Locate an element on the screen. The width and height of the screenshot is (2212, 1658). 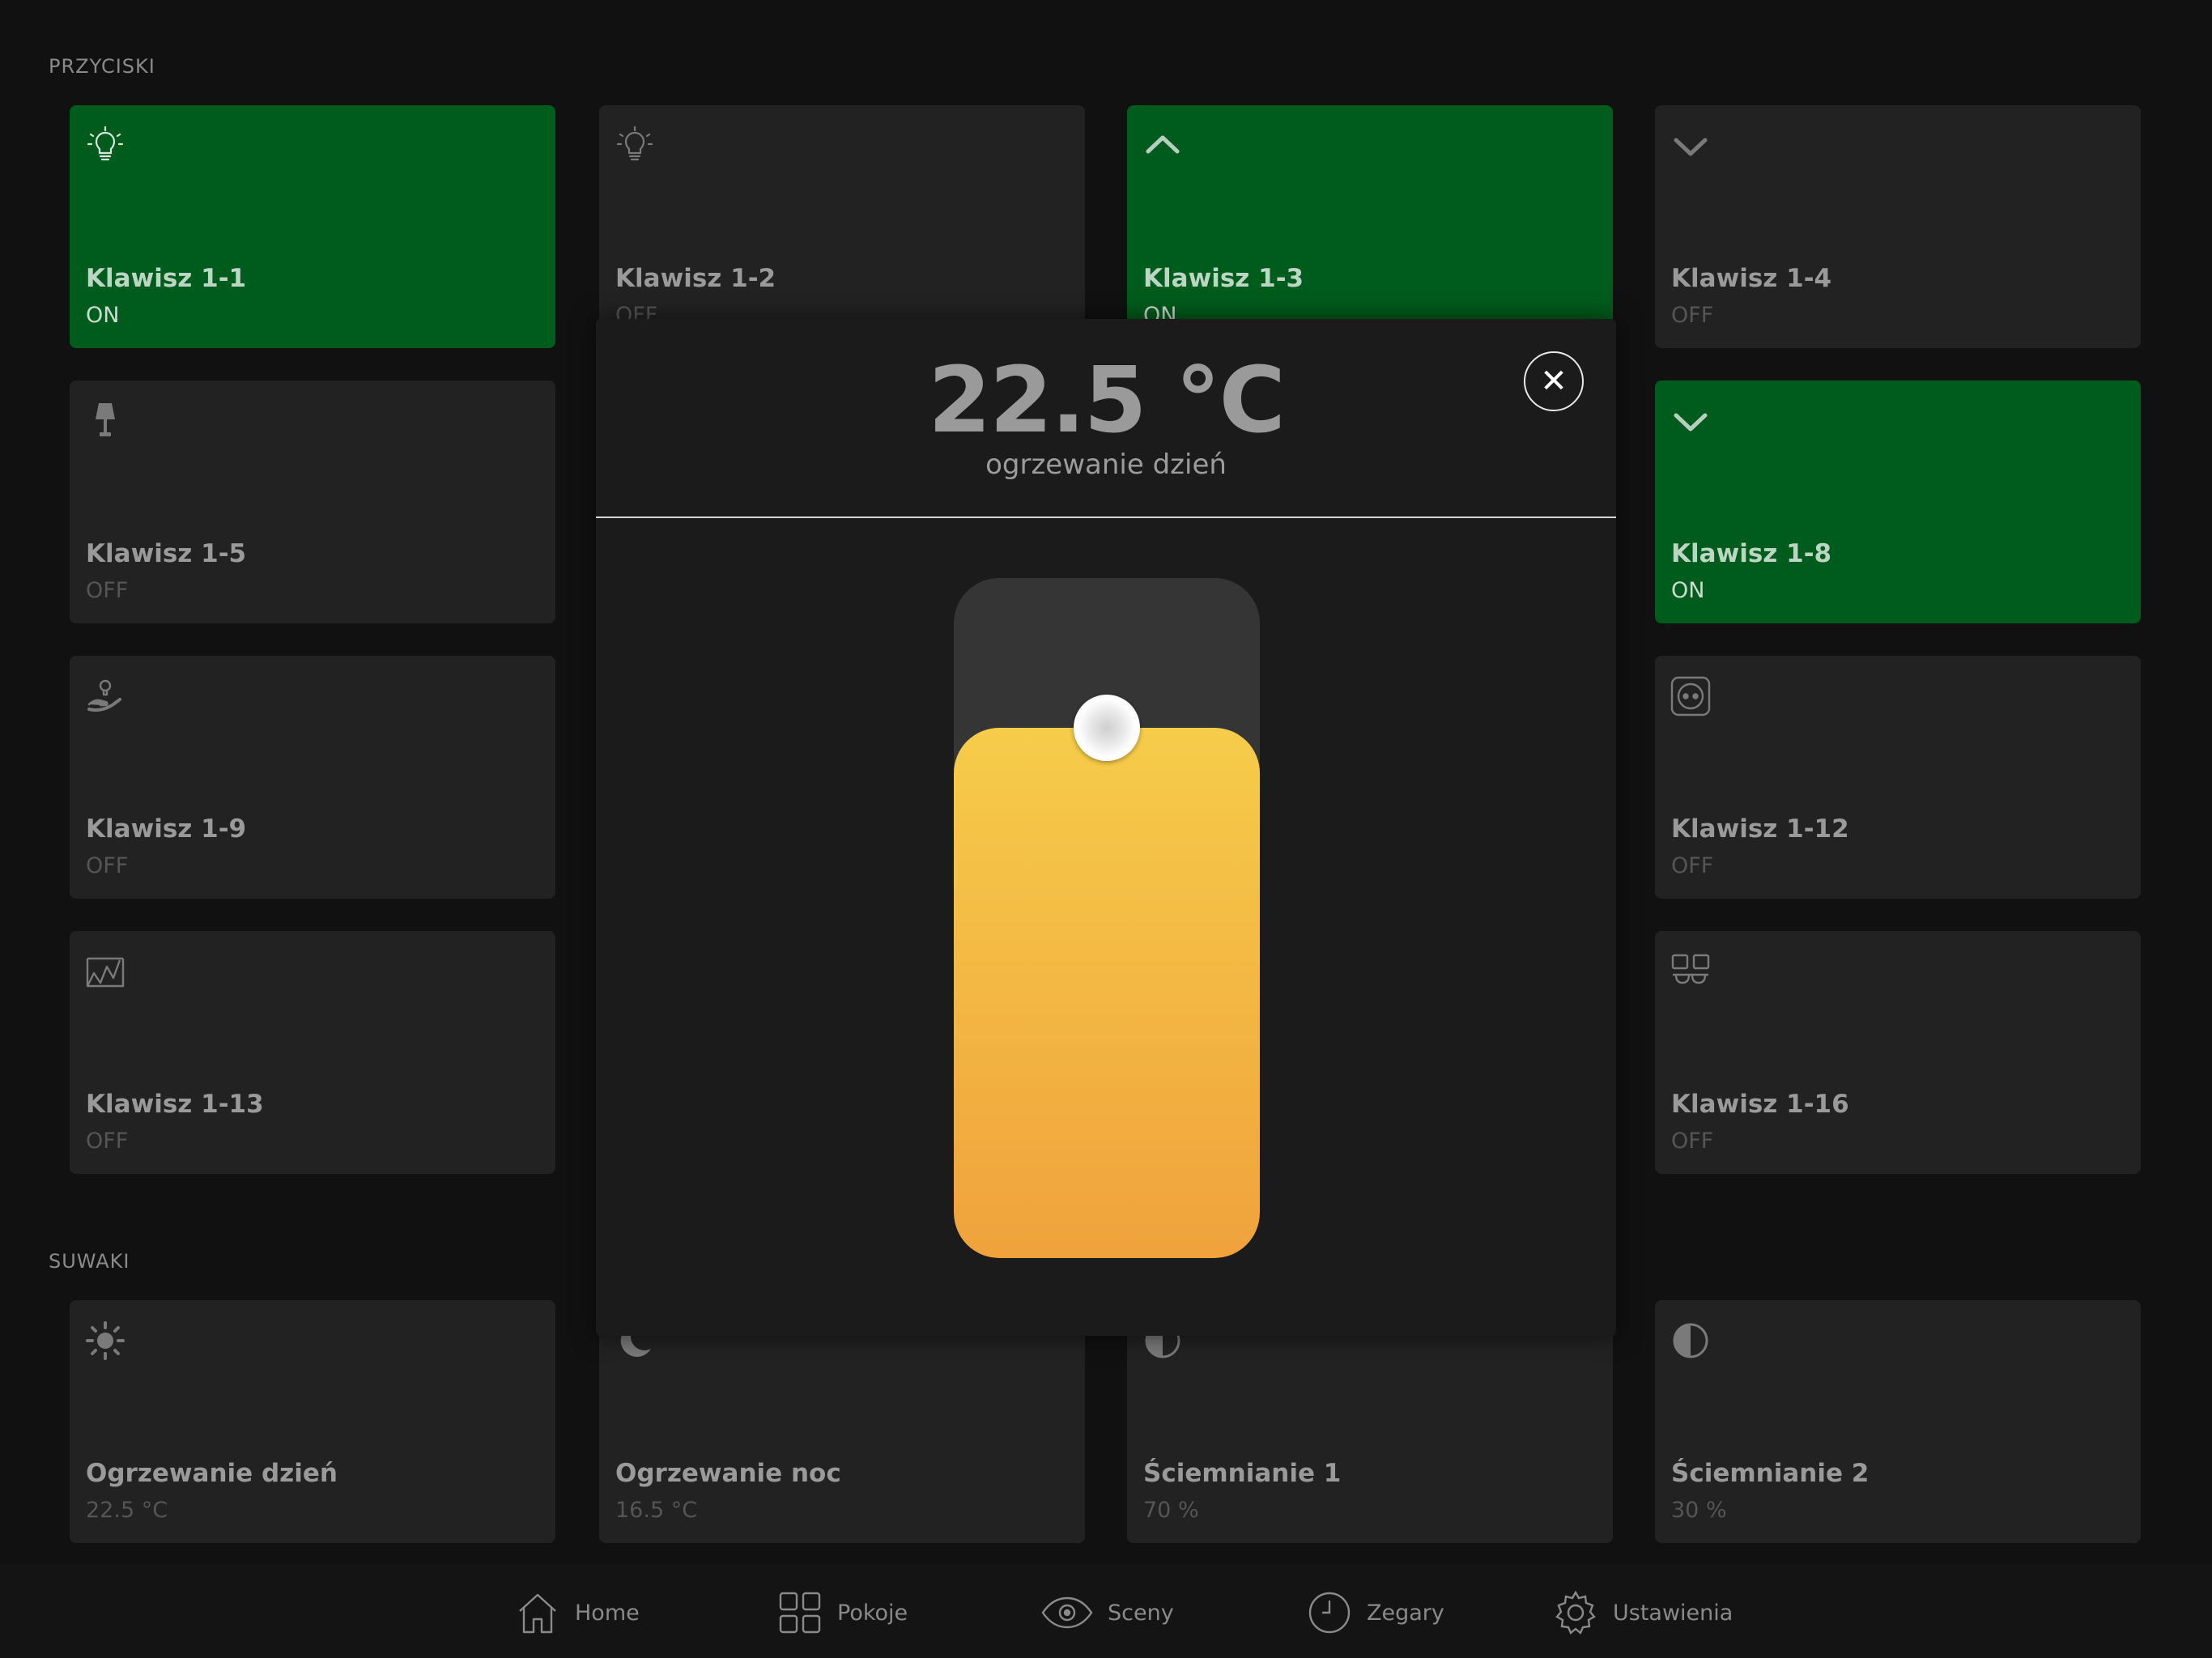
slider-value: 70 % is located at coordinates (1171, 1510).